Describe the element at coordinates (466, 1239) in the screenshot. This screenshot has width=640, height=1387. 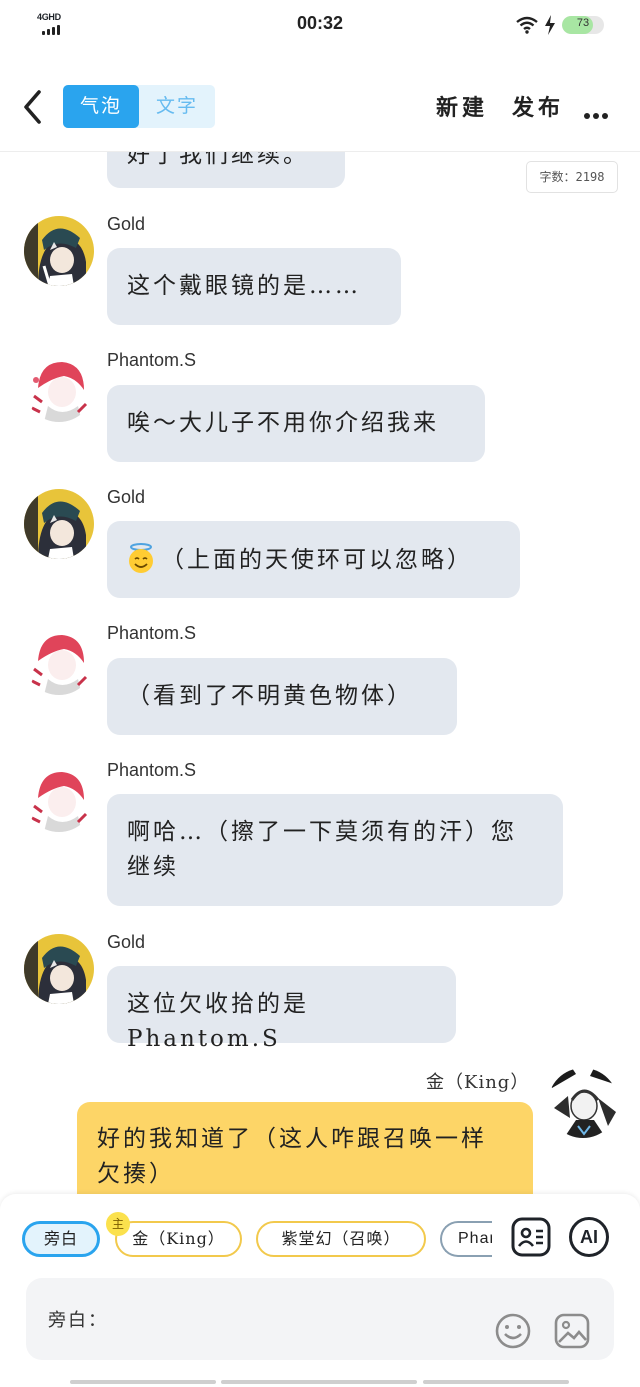
I see `role-chip-phantom: Phan` at that location.